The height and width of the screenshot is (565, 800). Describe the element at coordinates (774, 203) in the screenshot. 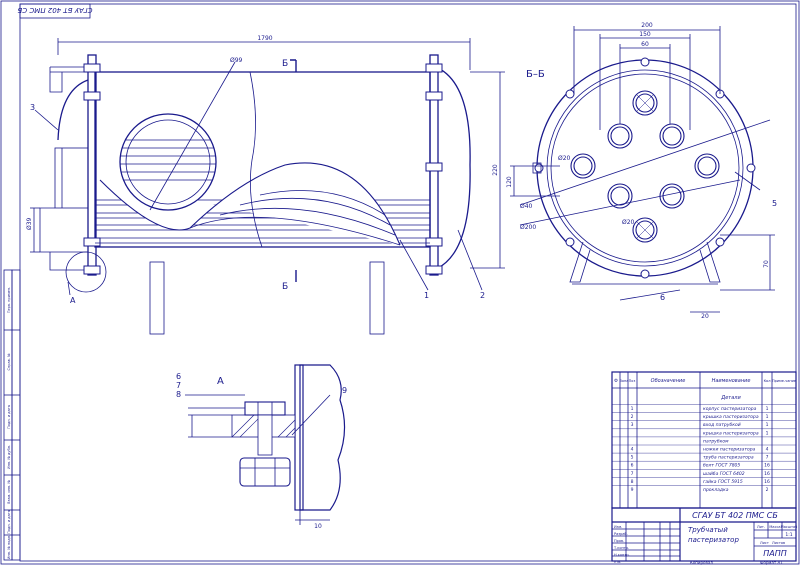

I see `callout-5: 5` at that location.